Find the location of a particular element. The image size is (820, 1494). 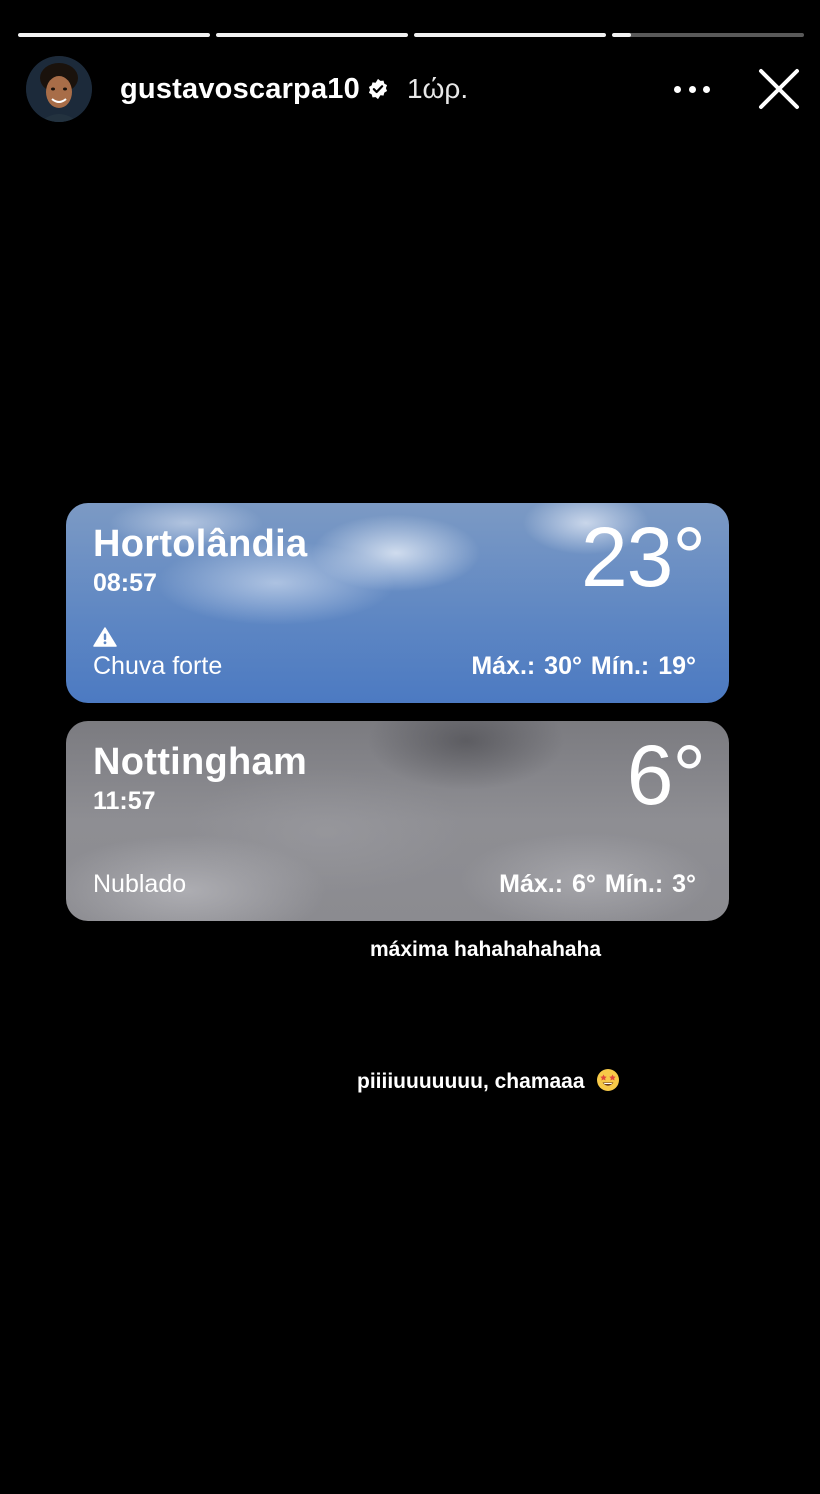

warning-icon is located at coordinates (105, 637).